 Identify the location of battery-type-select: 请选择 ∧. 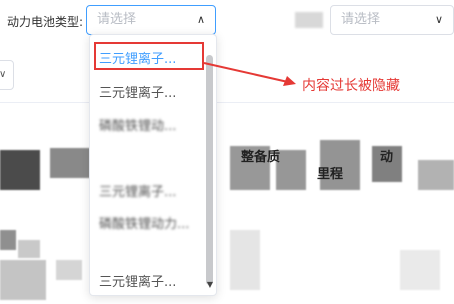
(151, 20).